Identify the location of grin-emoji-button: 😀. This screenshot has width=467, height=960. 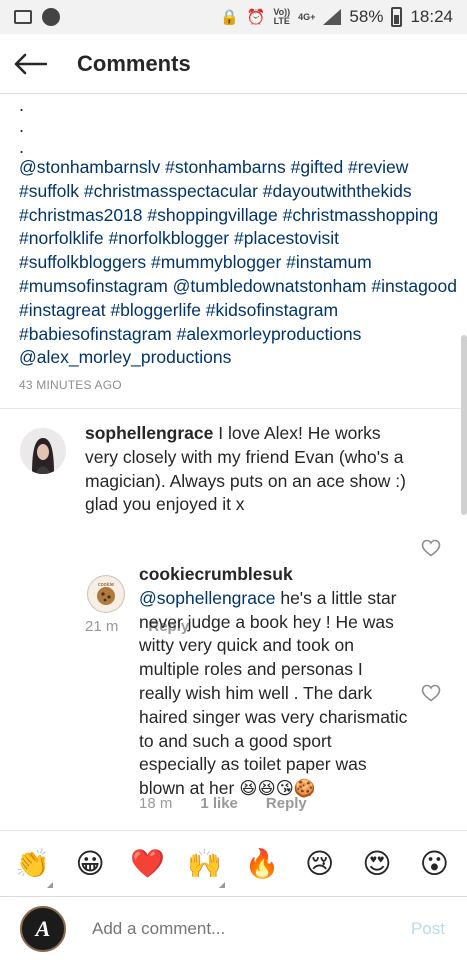
(90, 864).